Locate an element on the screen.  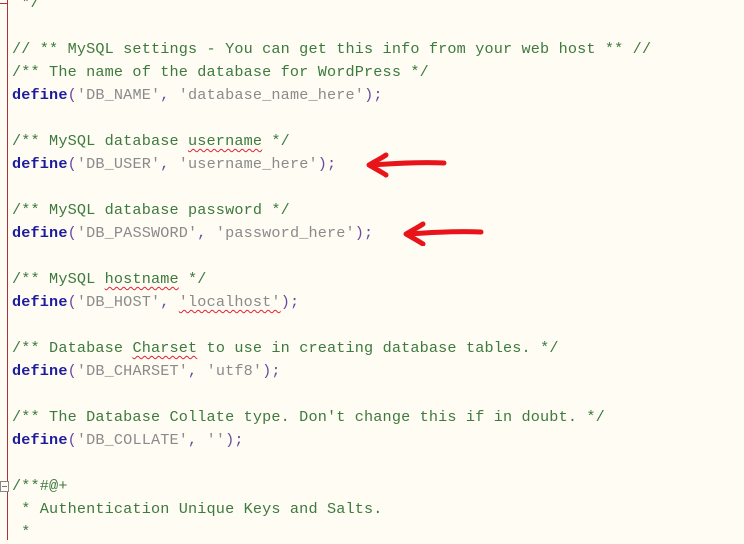
code-line: * is located at coordinates (331, 532).